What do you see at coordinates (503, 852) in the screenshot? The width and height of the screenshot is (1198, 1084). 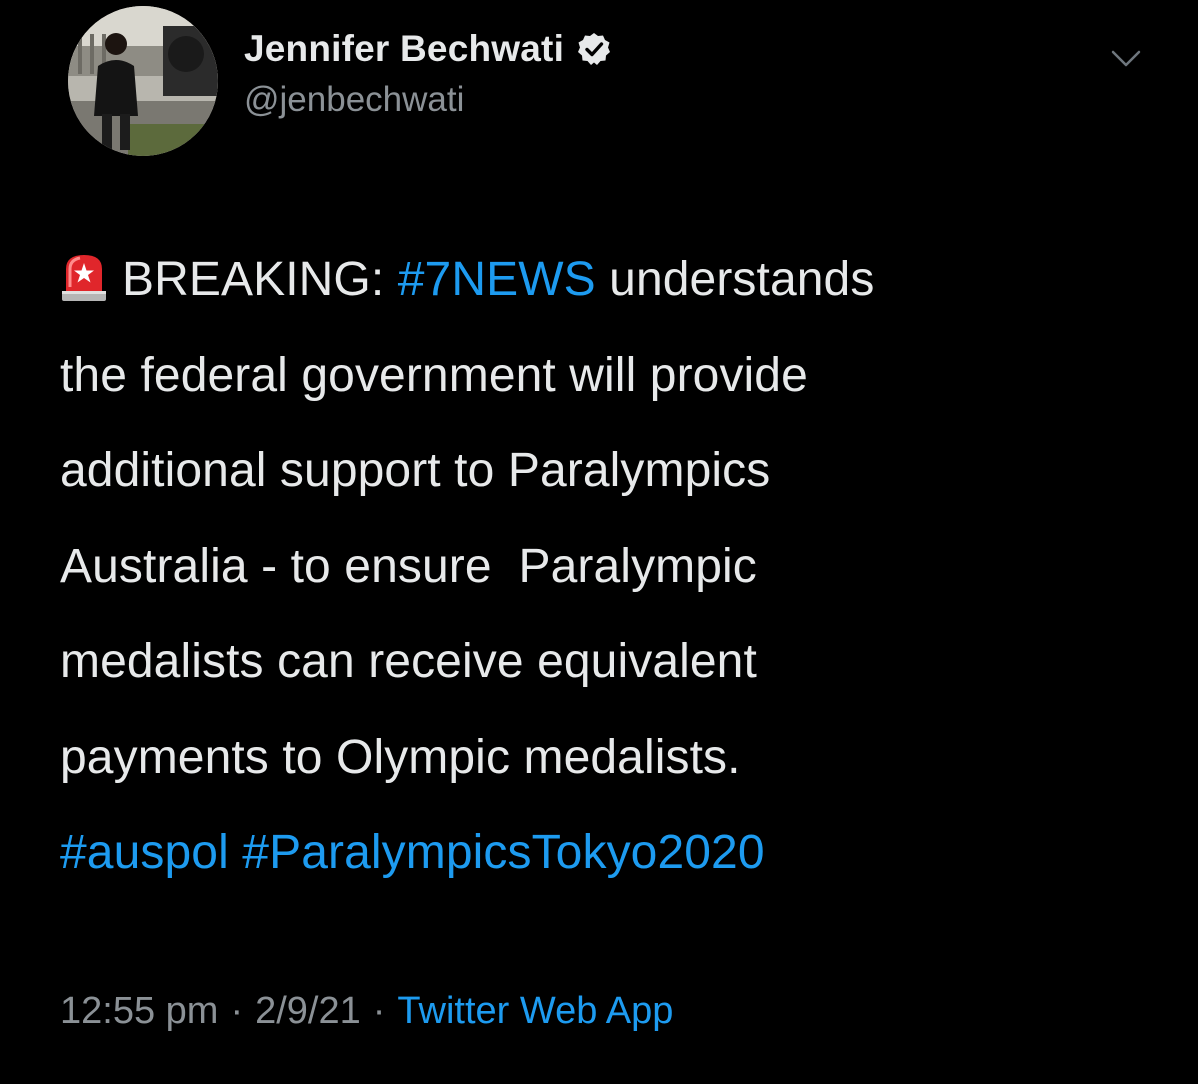 I see `hashtag-link: #ParalympicsTokyo2020` at bounding box center [503, 852].